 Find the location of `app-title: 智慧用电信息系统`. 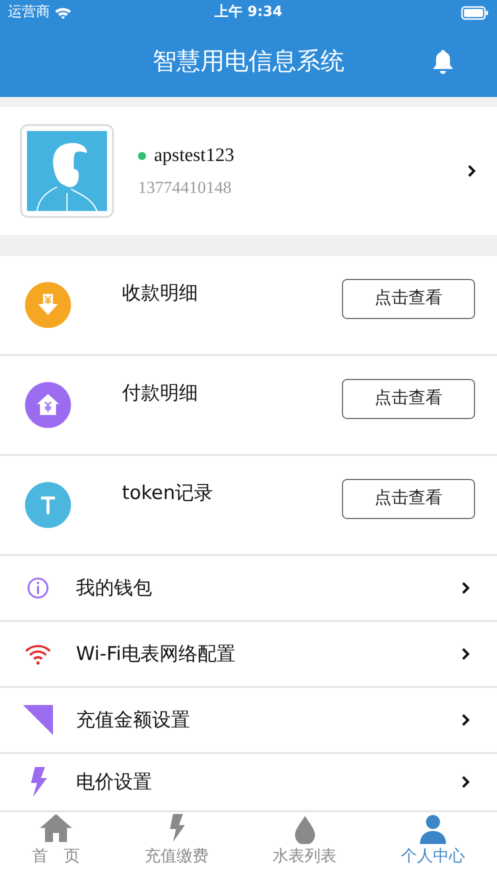

app-title: 智慧用电信息系统 is located at coordinates (248, 61).